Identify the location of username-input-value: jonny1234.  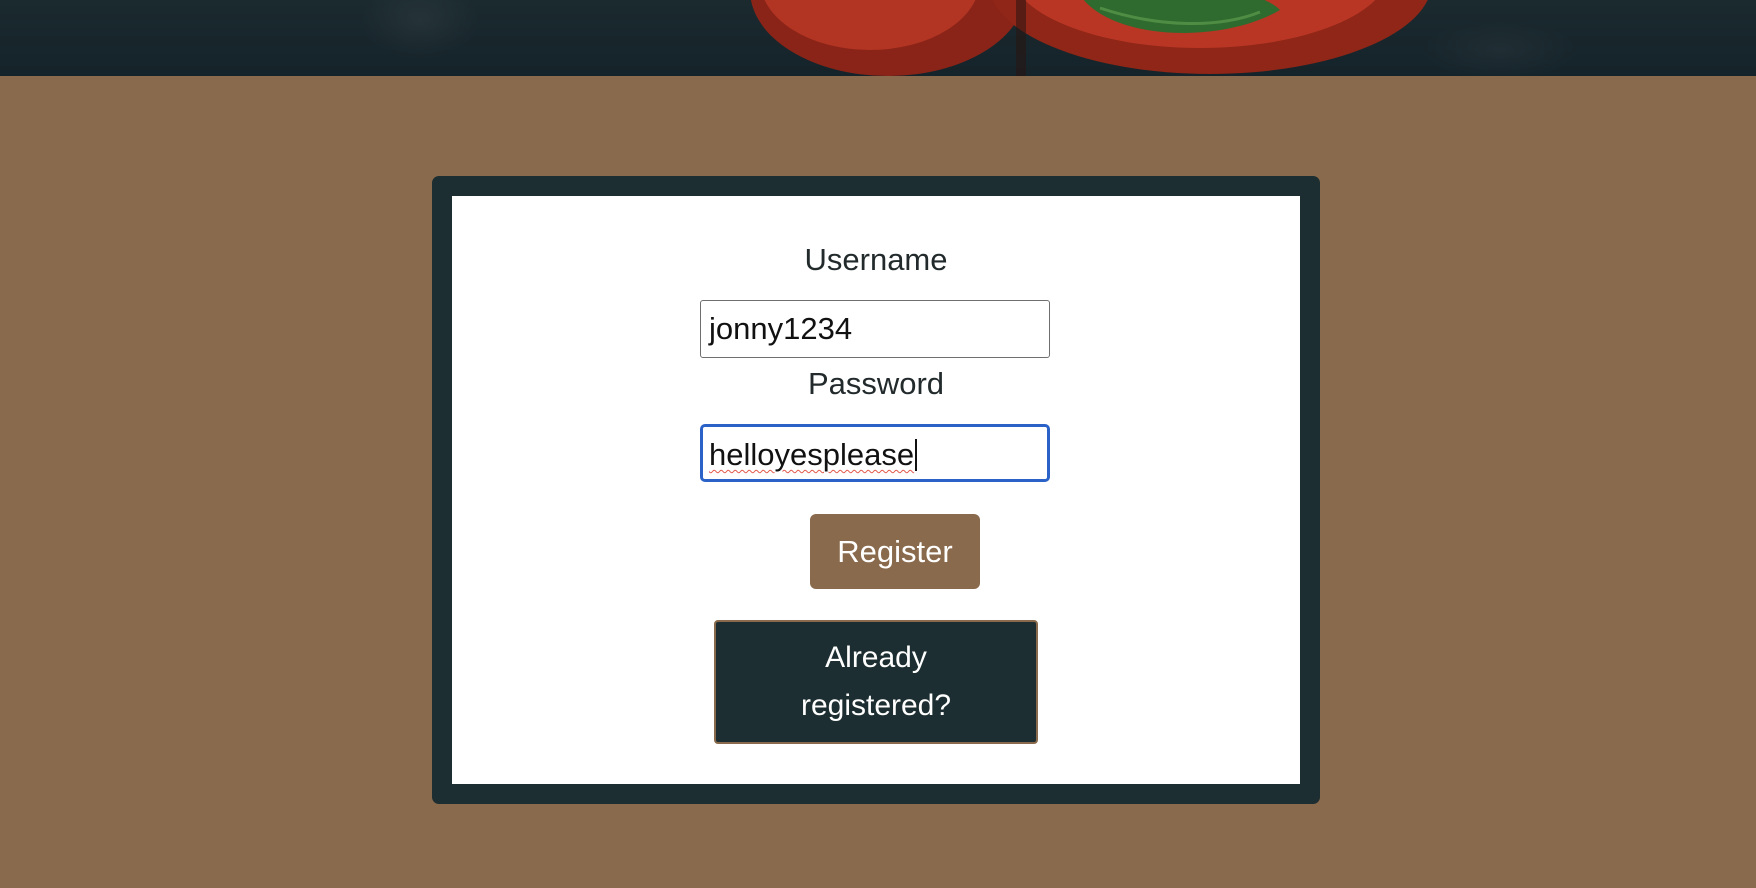
(781, 328).